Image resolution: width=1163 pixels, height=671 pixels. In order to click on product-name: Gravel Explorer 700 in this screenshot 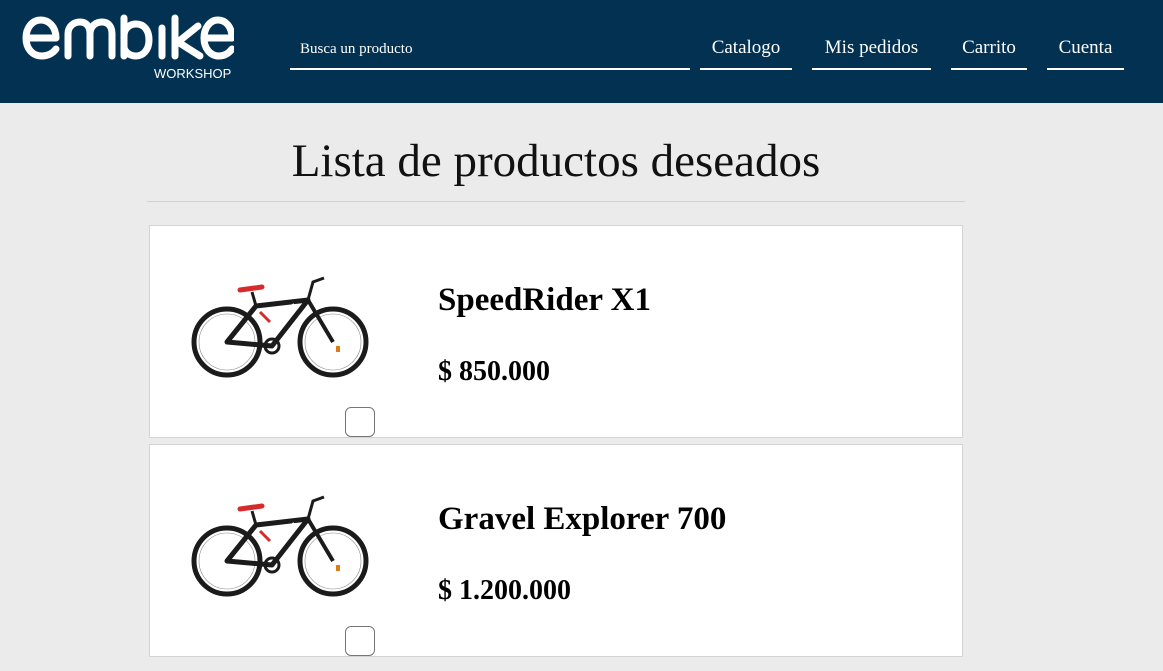, I will do `click(582, 519)`.